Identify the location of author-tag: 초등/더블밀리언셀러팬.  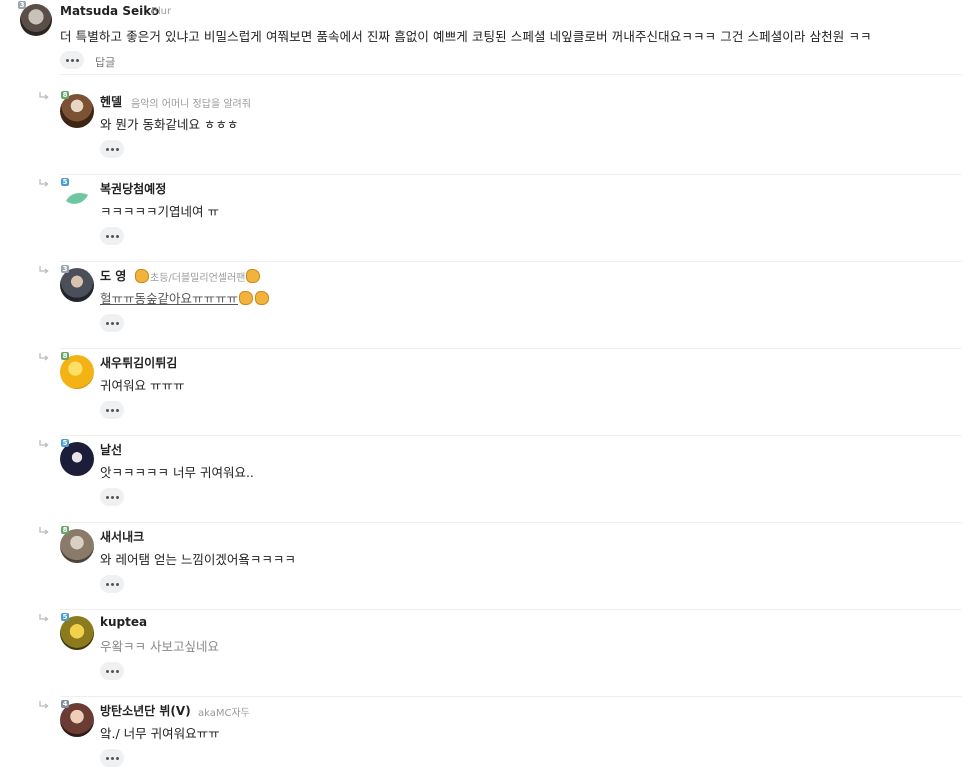
(197, 276).